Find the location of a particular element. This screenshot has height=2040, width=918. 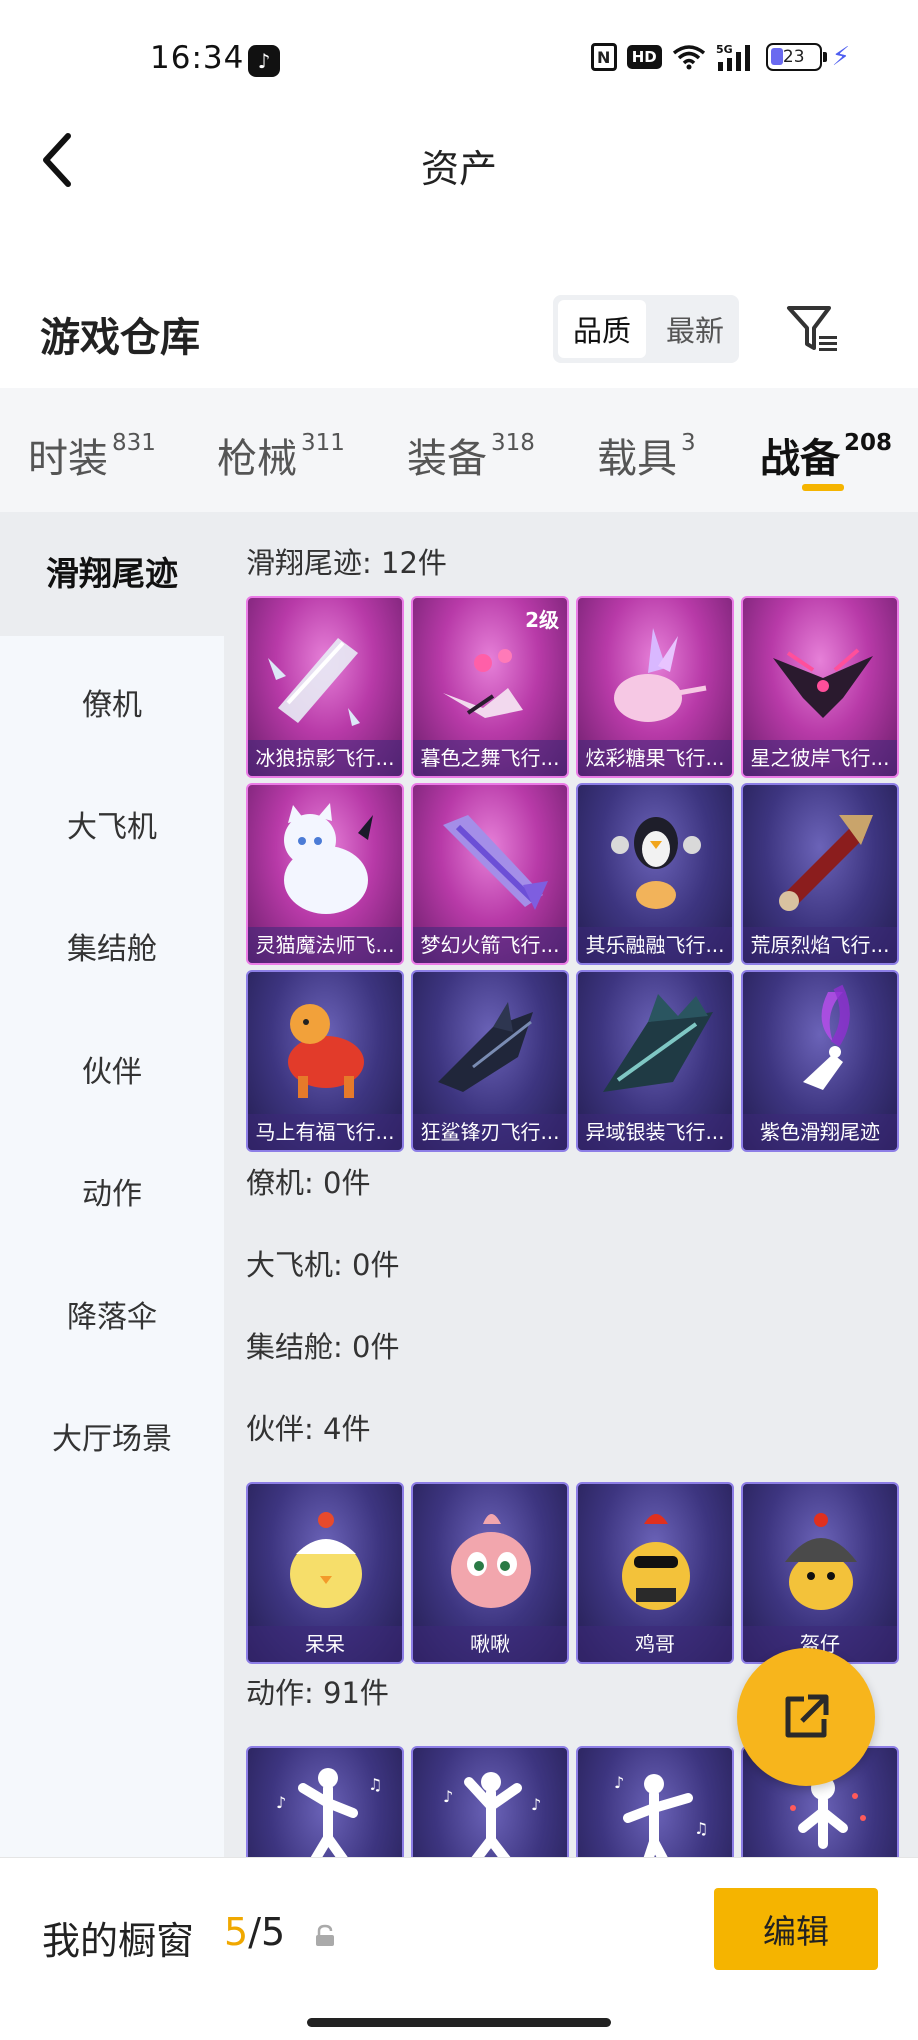

showcase-count: 5/5 is located at coordinates (254, 1932).